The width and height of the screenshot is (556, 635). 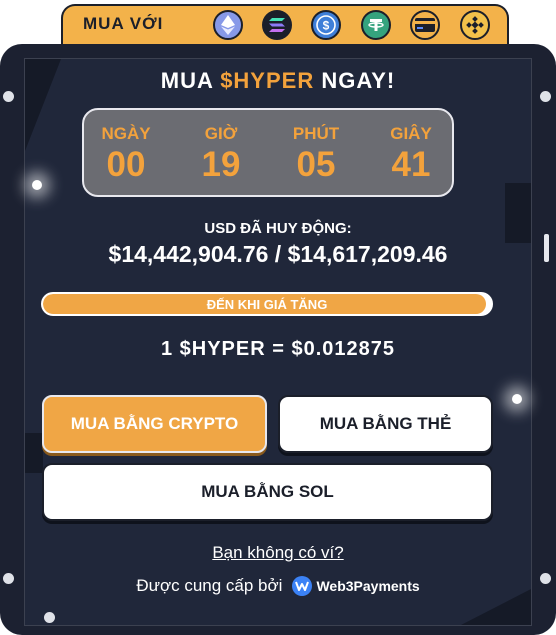 What do you see at coordinates (278, 349) in the screenshot?
I see `token-price: 1 $HYPER = $0.012875` at bounding box center [278, 349].